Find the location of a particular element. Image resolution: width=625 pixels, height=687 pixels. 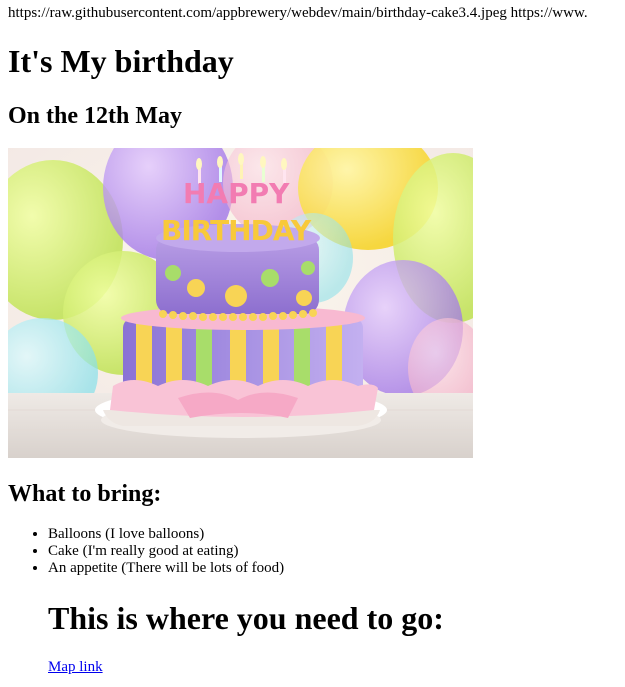

what-to-bring-heading: What to bring: is located at coordinates (85, 494).